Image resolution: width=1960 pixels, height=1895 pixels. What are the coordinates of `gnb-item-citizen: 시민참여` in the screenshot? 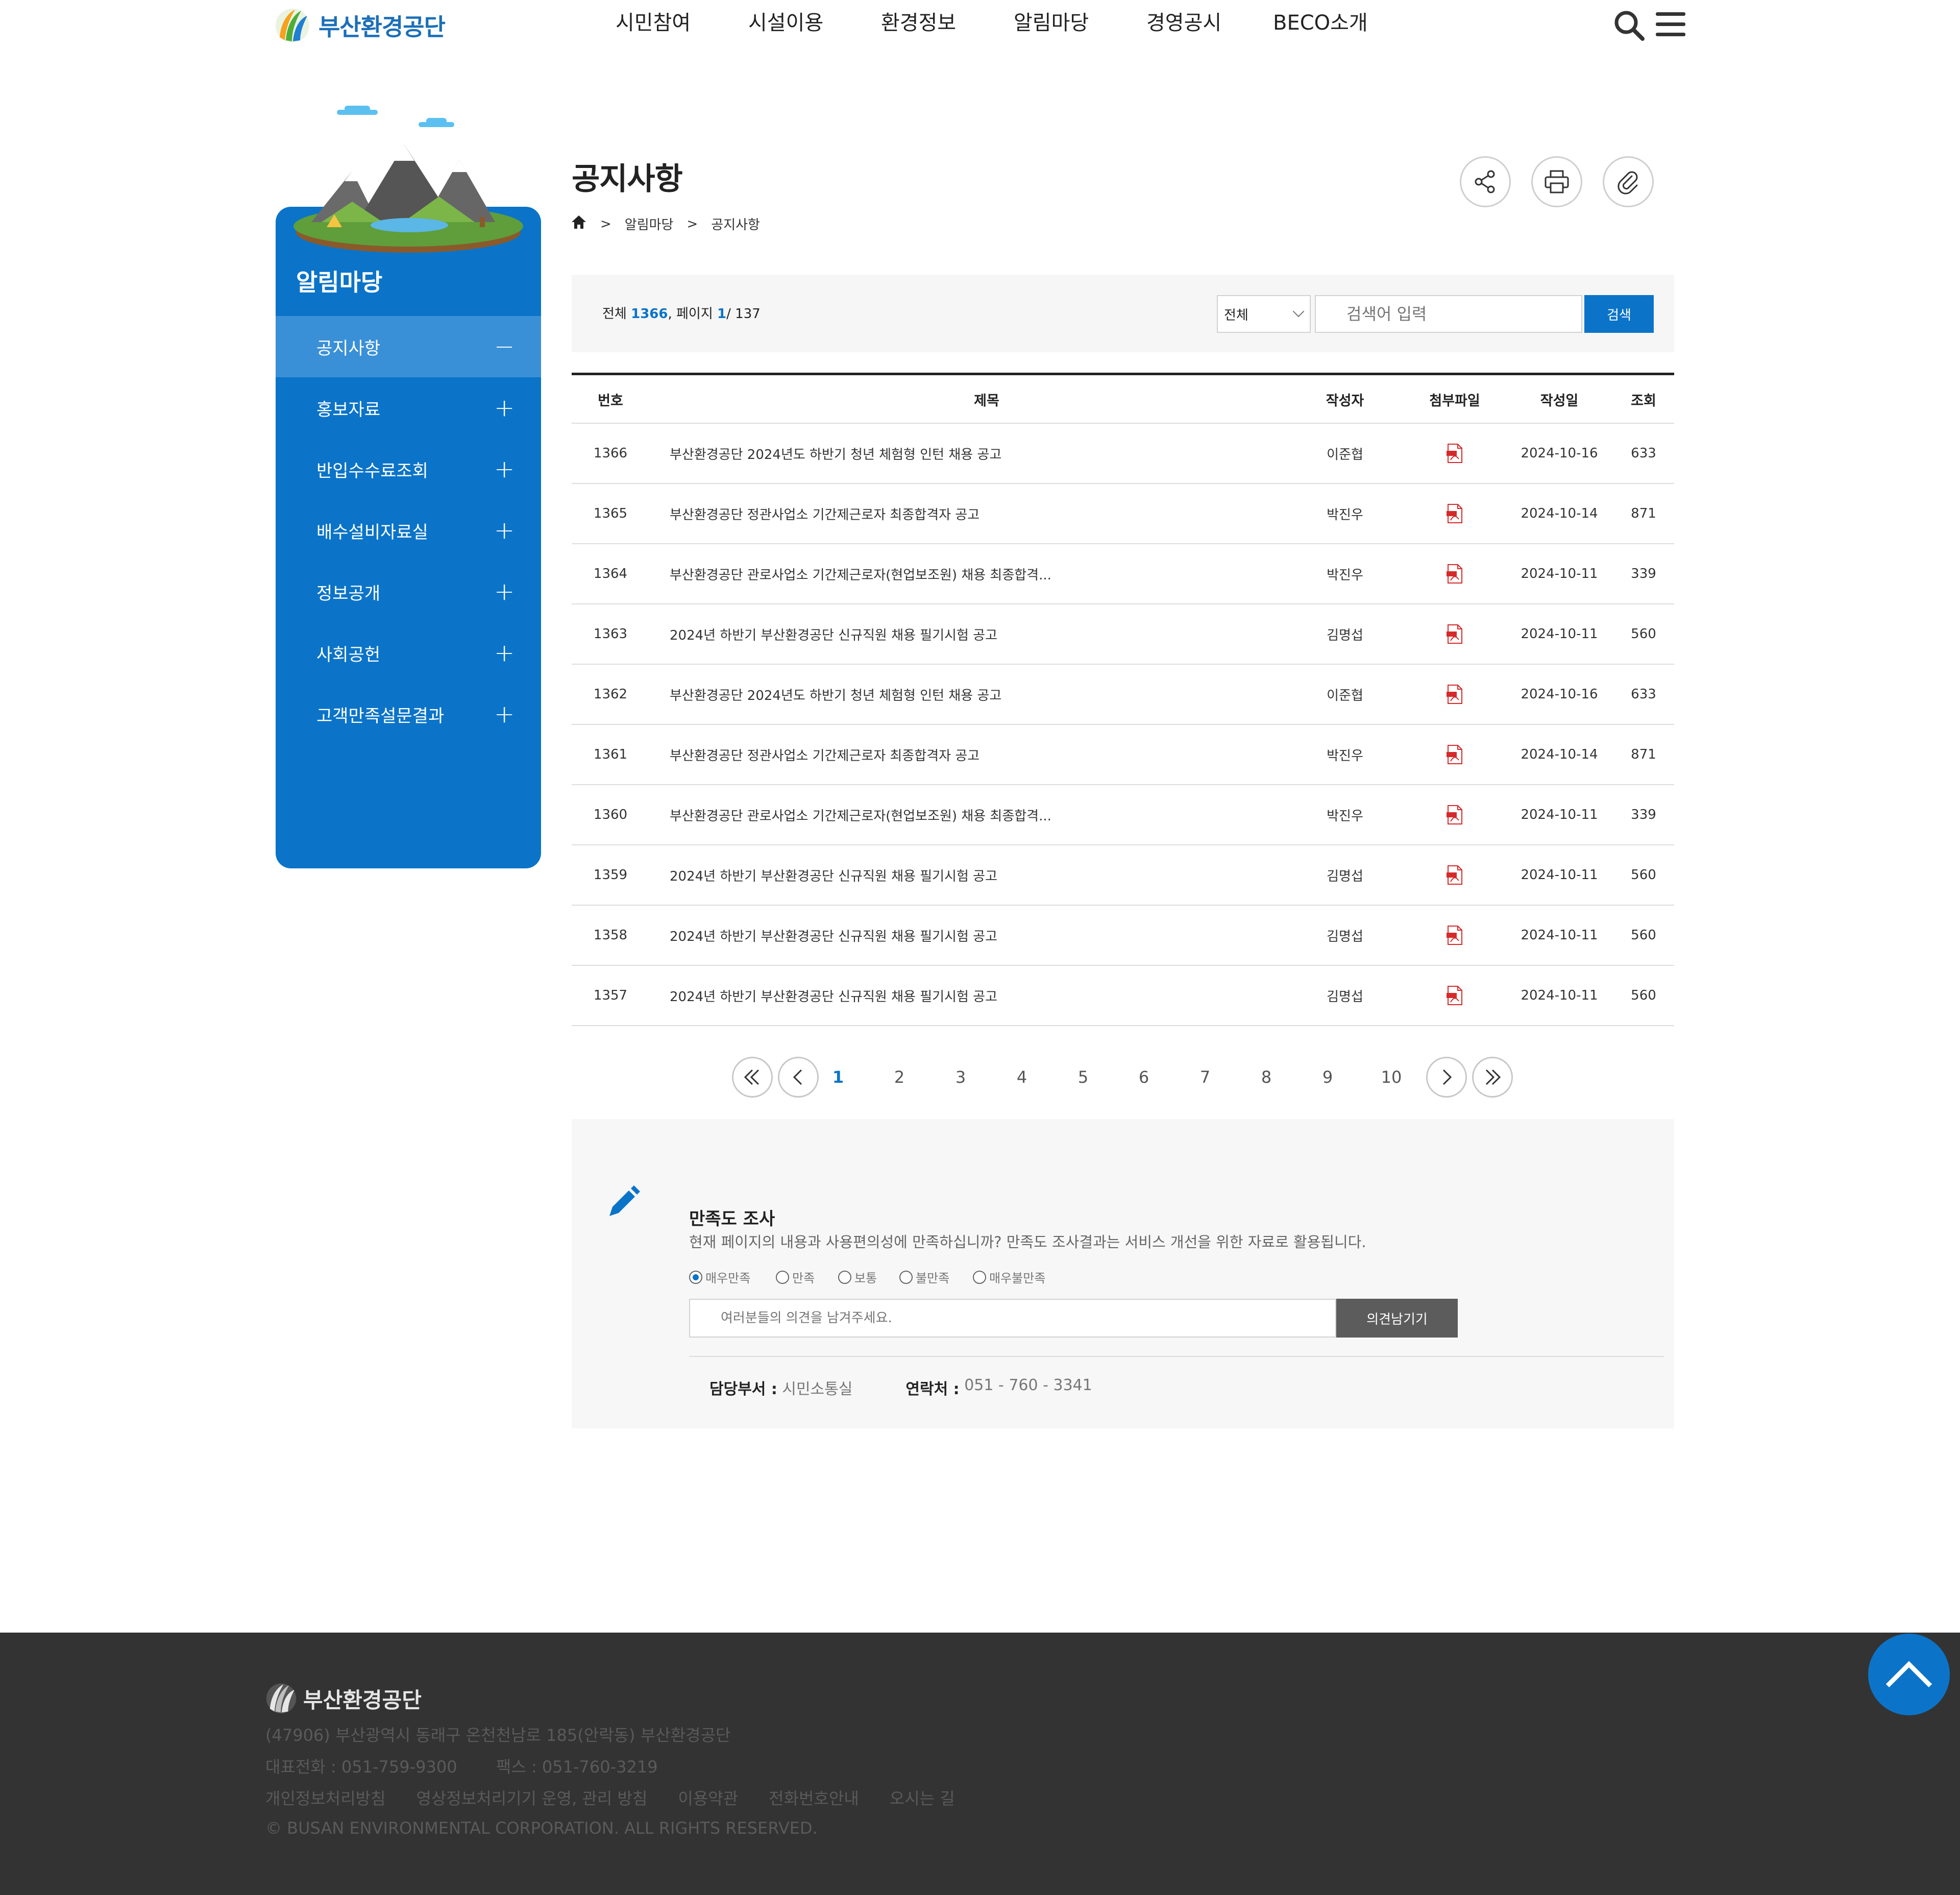 It's located at (653, 21).